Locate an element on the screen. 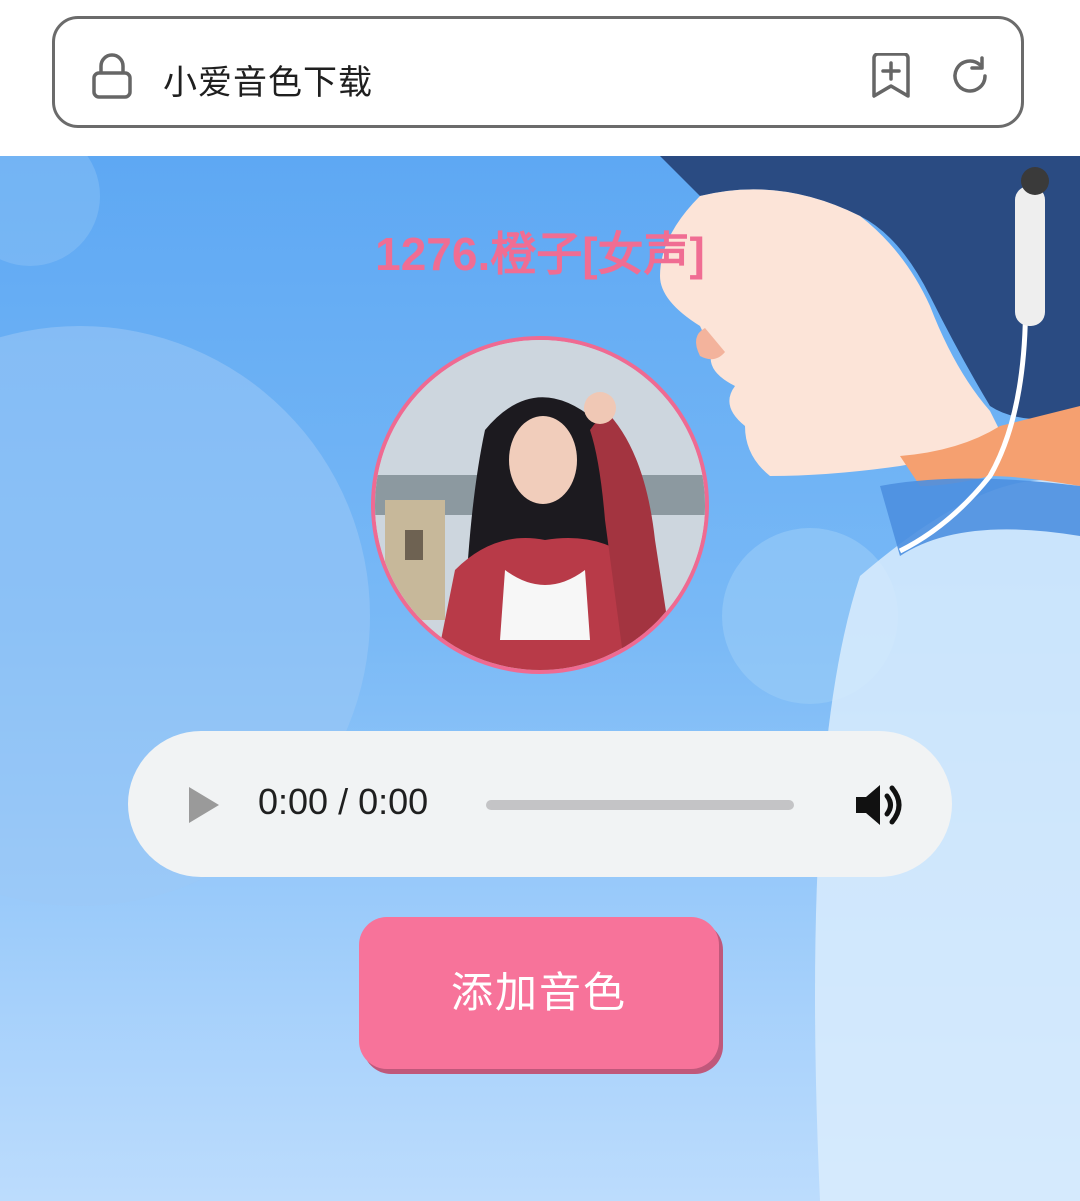 Image resolution: width=1080 pixels, height=1201 pixels. reload-icon is located at coordinates (970, 76).